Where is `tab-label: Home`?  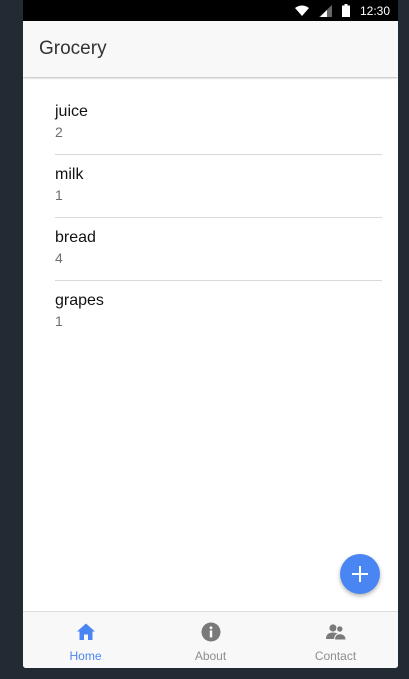
tab-label: Home is located at coordinates (85, 656).